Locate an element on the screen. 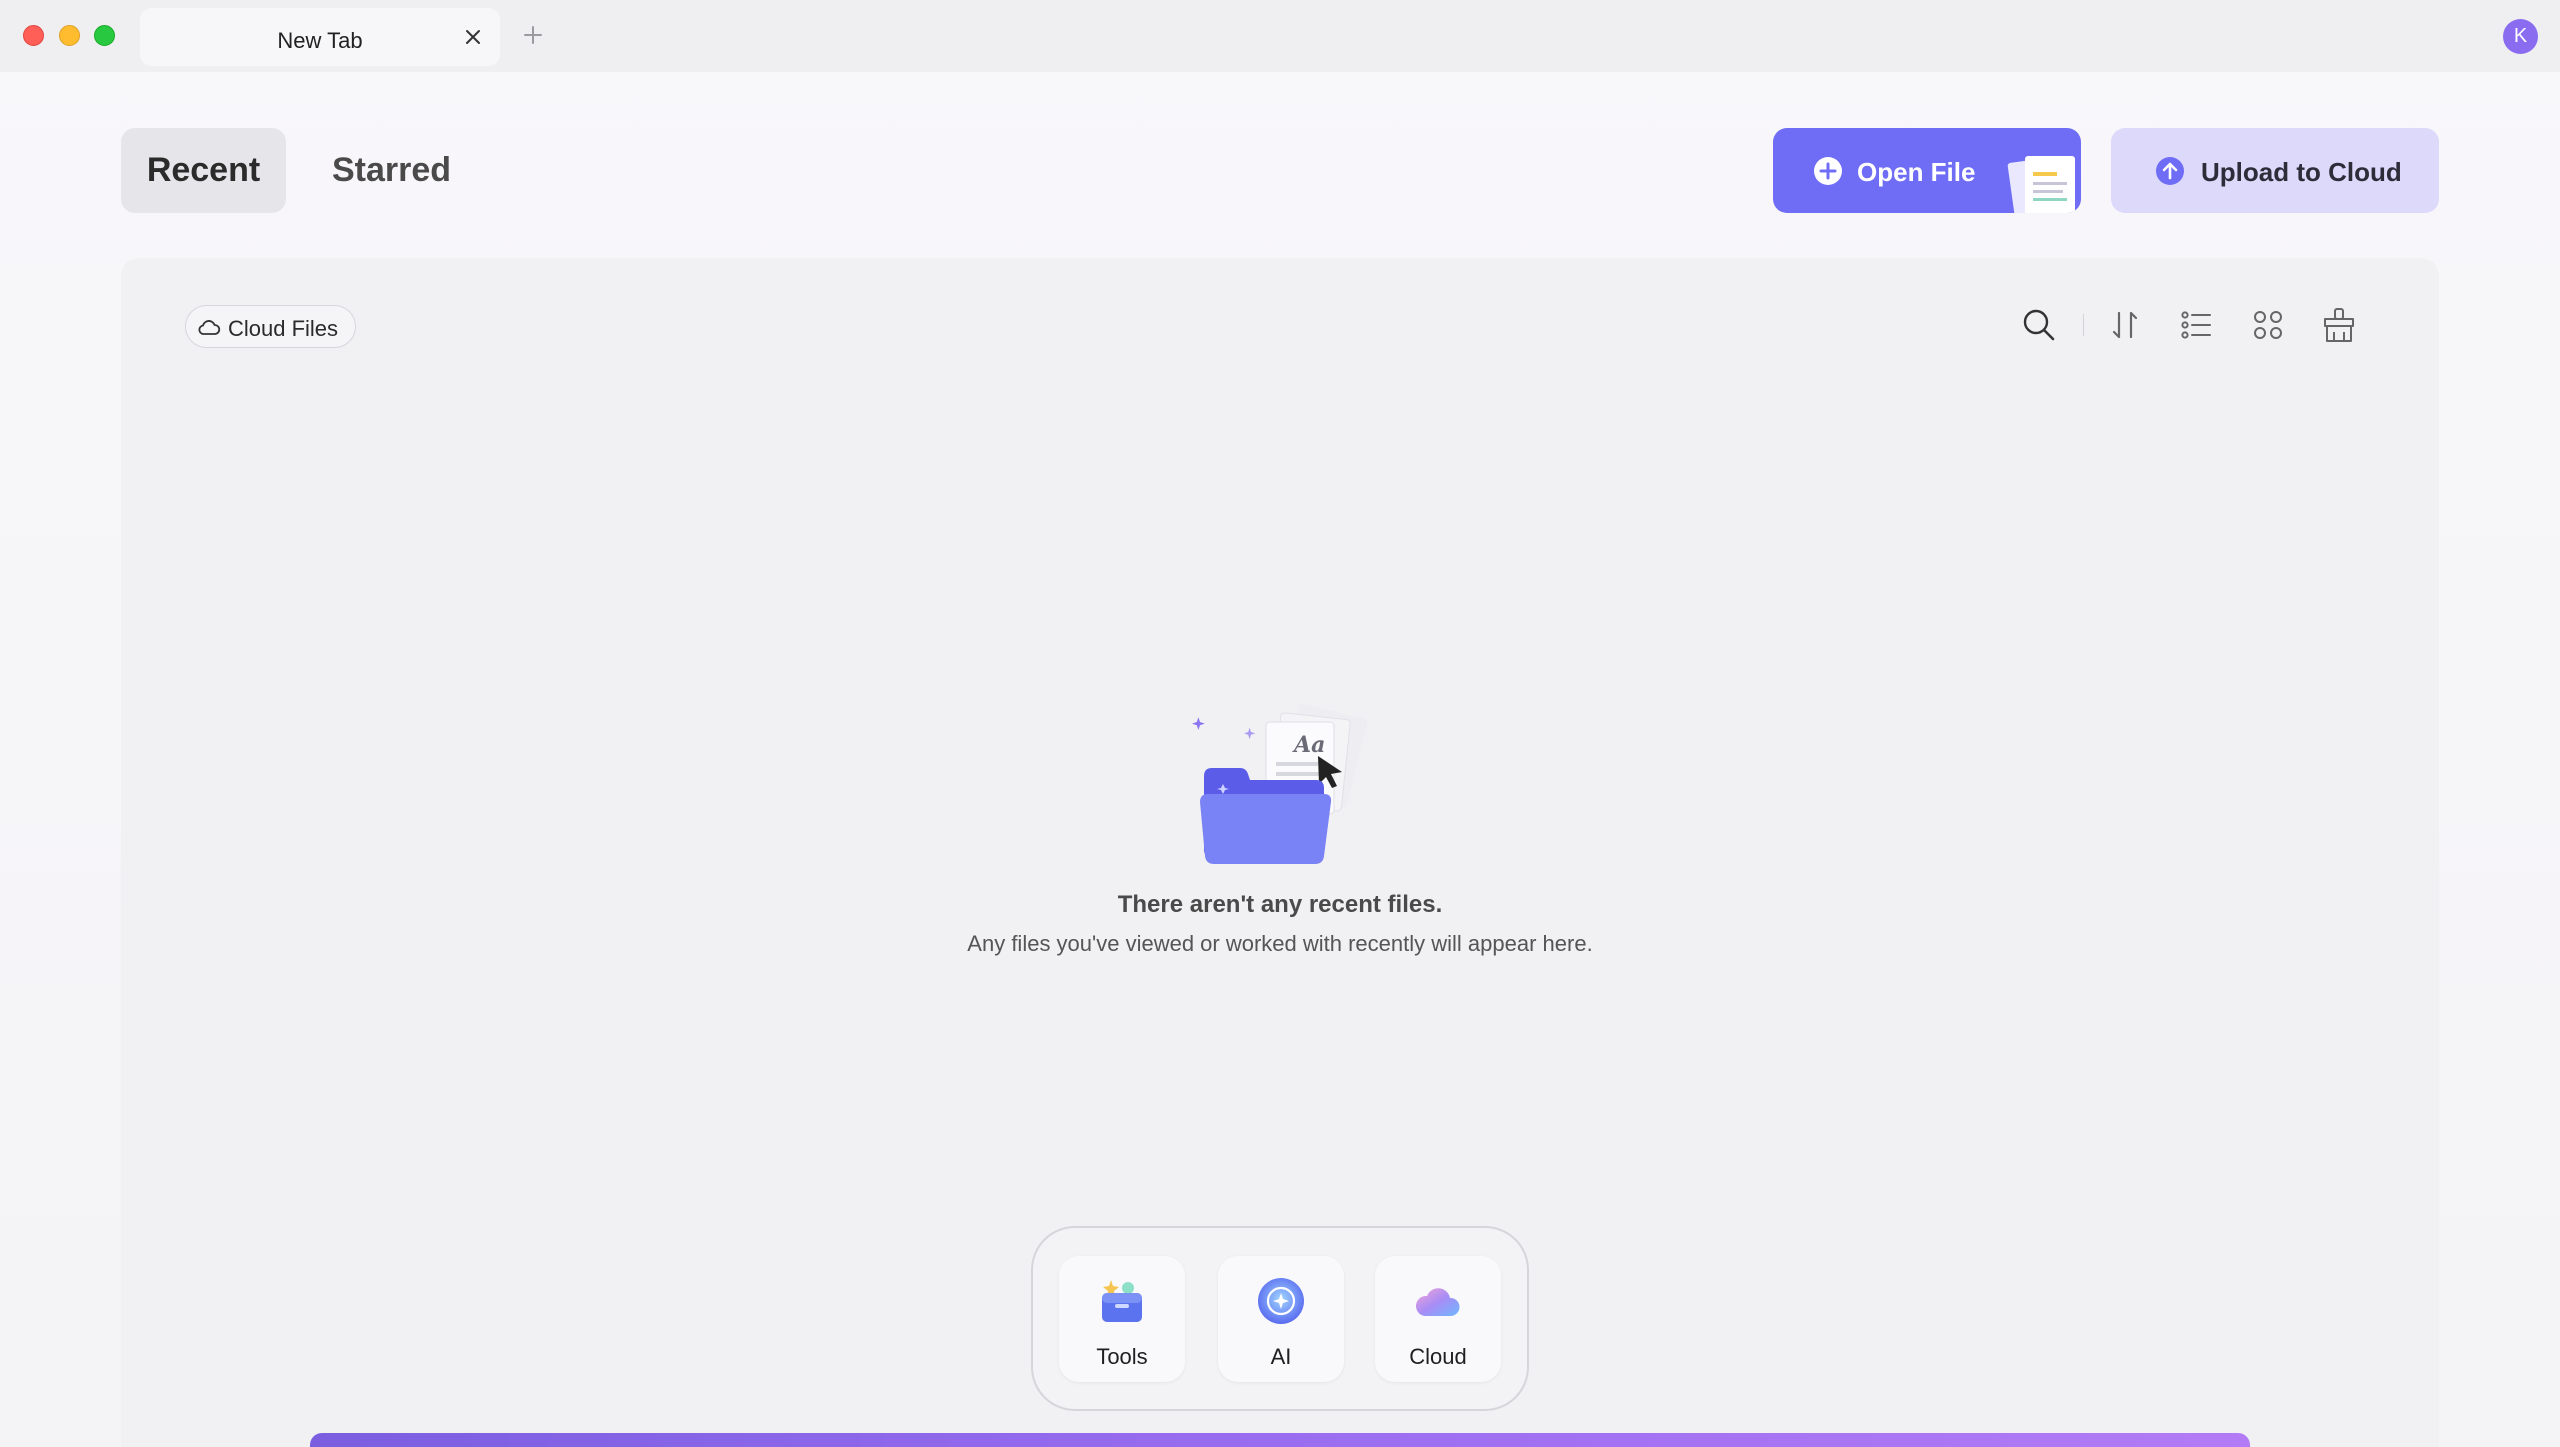 This screenshot has width=2560, height=1447. dock-tools-button: Tools is located at coordinates (1122, 1319).